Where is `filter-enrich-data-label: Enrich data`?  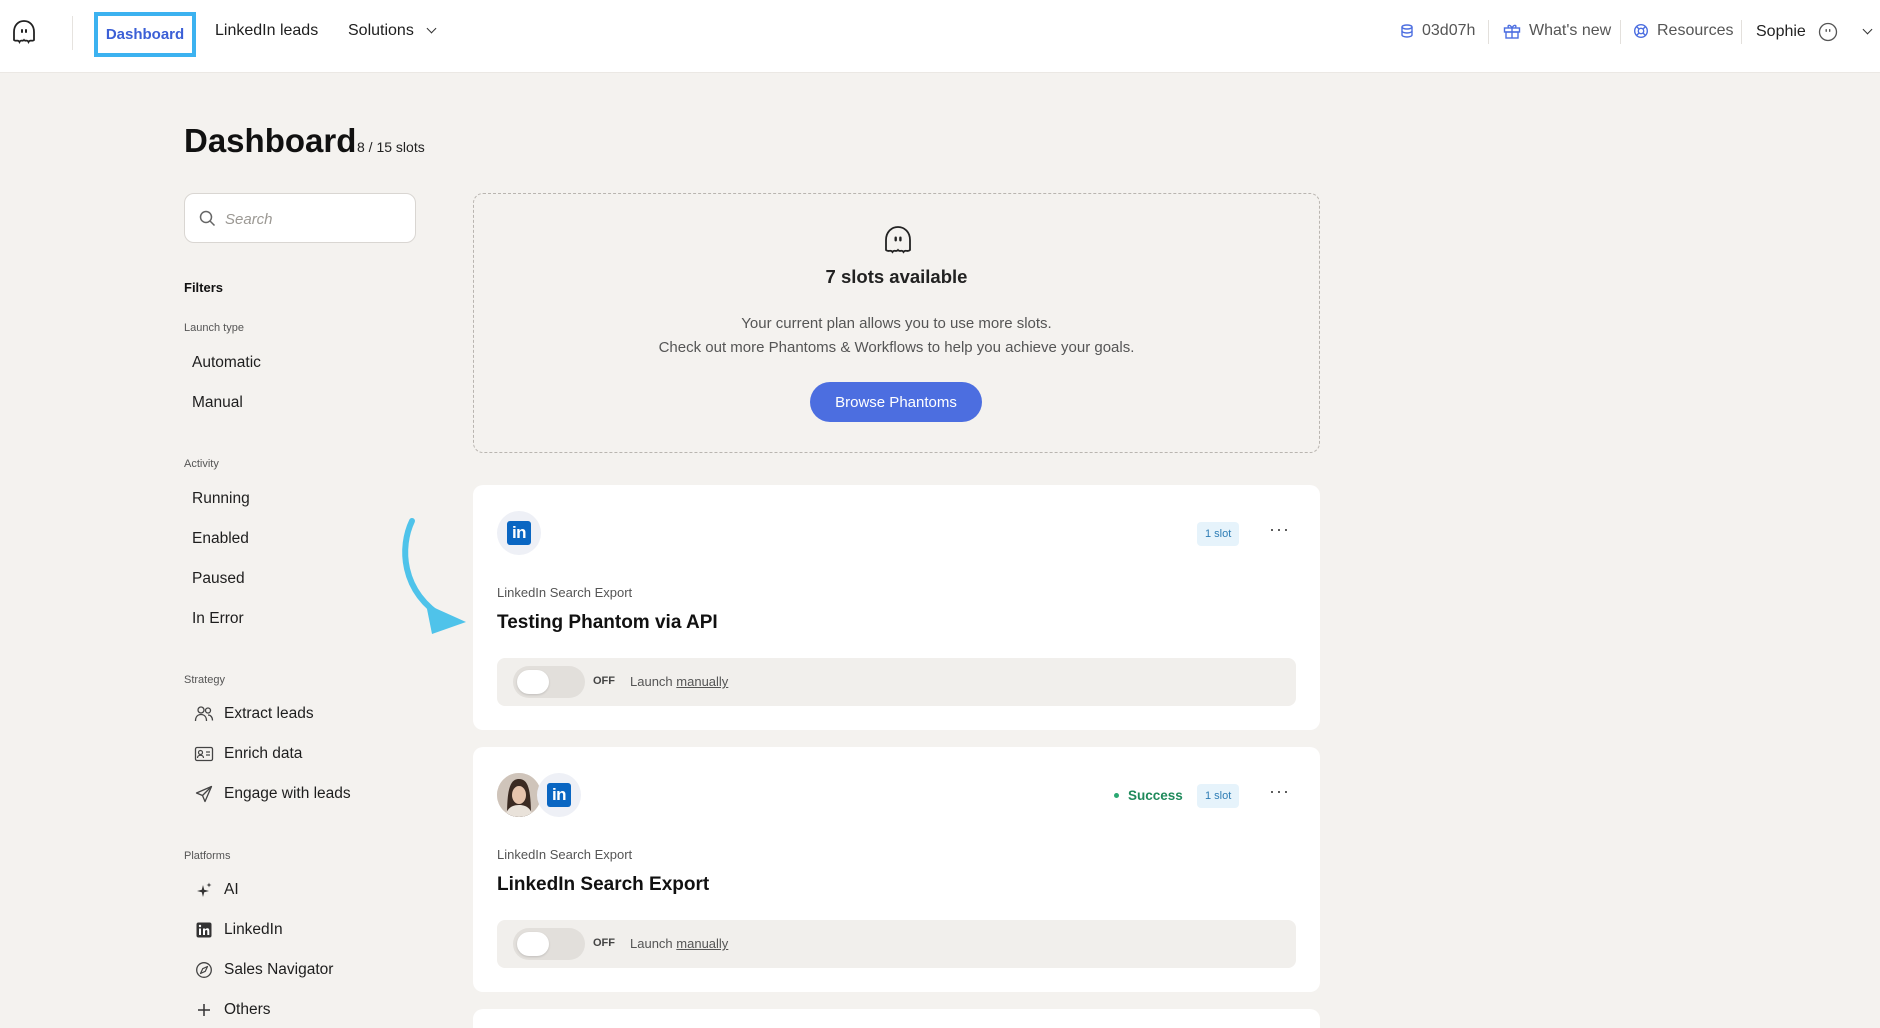 filter-enrich-data-label: Enrich data is located at coordinates (263, 753).